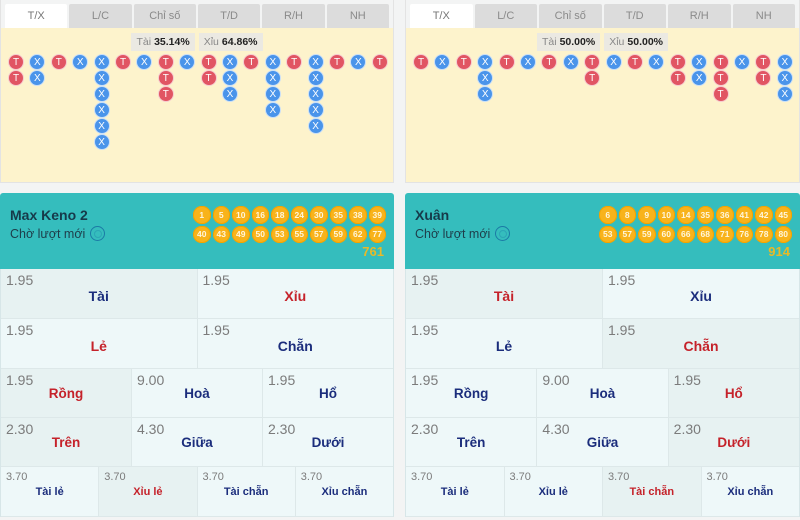 The width and height of the screenshot is (800, 520). I want to click on bet-label: Xỉu, so click(295, 296).